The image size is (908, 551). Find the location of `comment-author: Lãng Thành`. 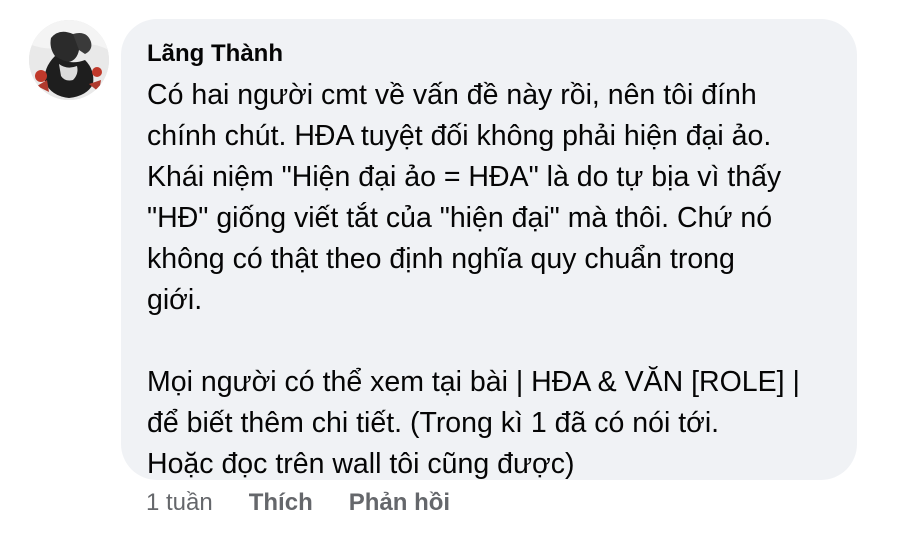

comment-author: Lãng Thành is located at coordinates (489, 54).